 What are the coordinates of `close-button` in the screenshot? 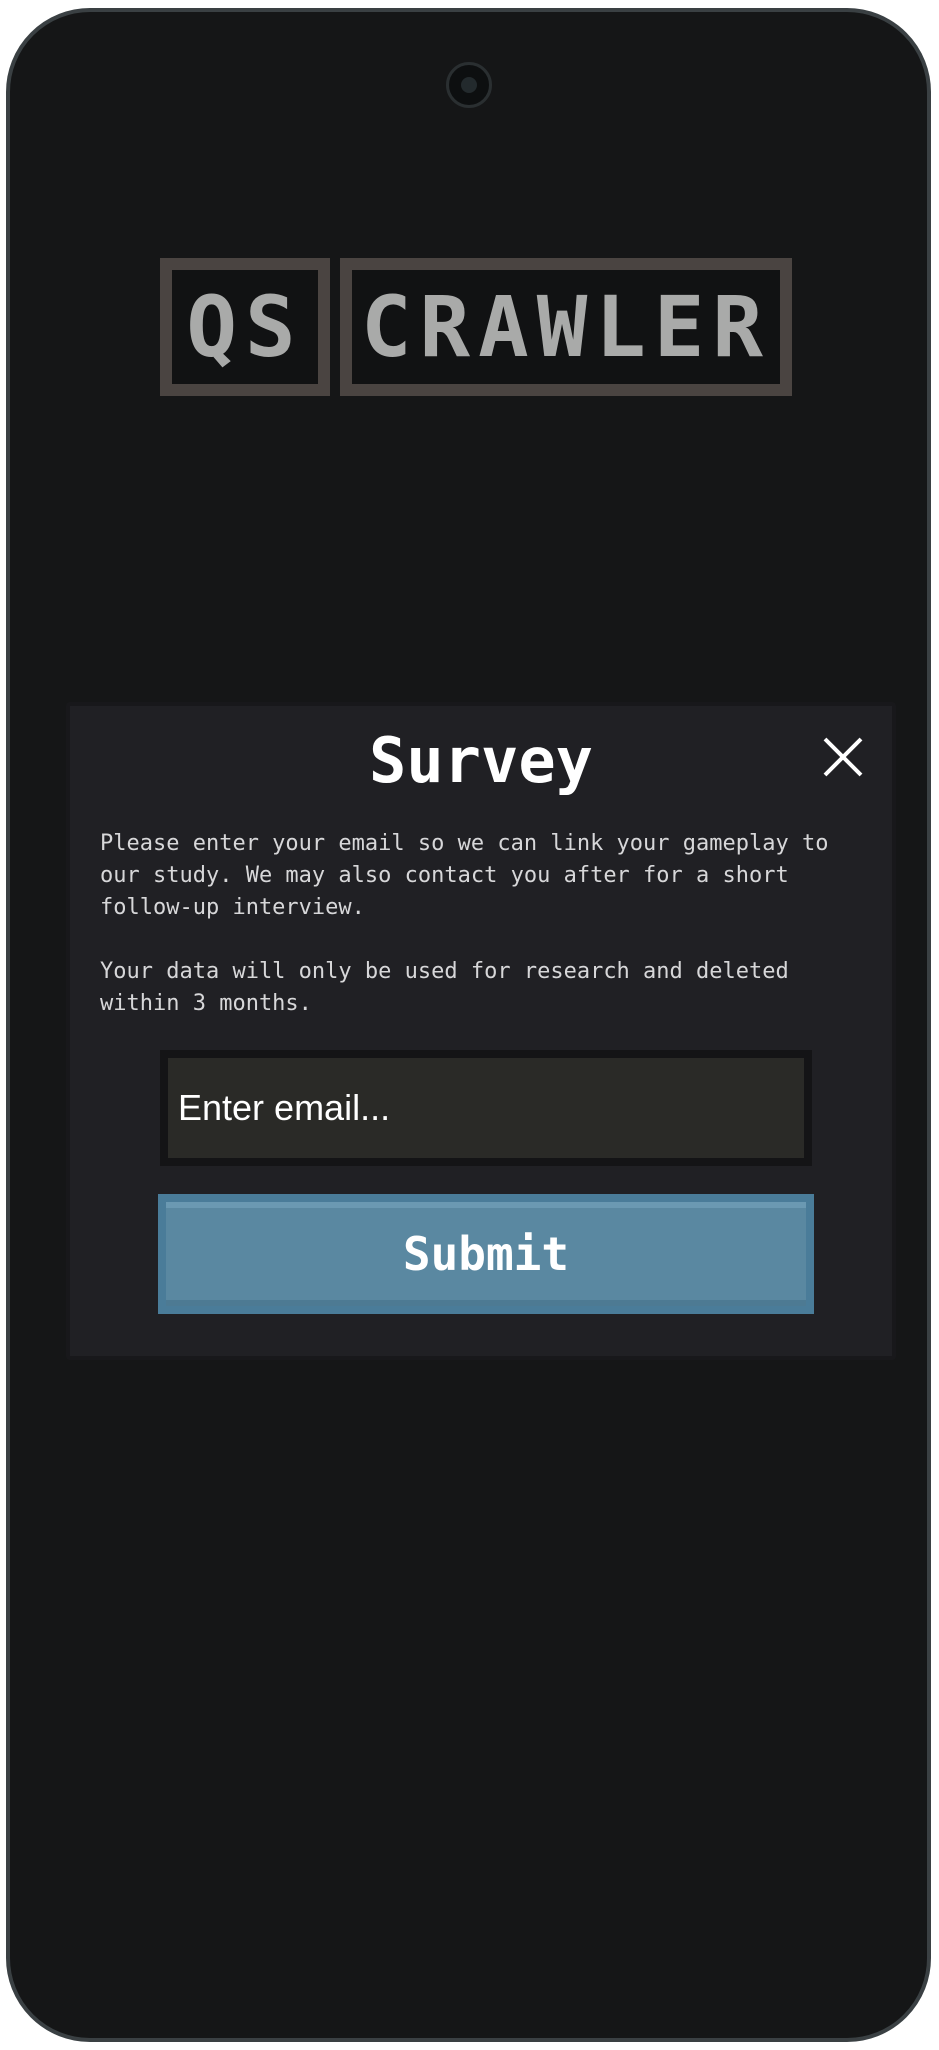 It's located at (843, 757).